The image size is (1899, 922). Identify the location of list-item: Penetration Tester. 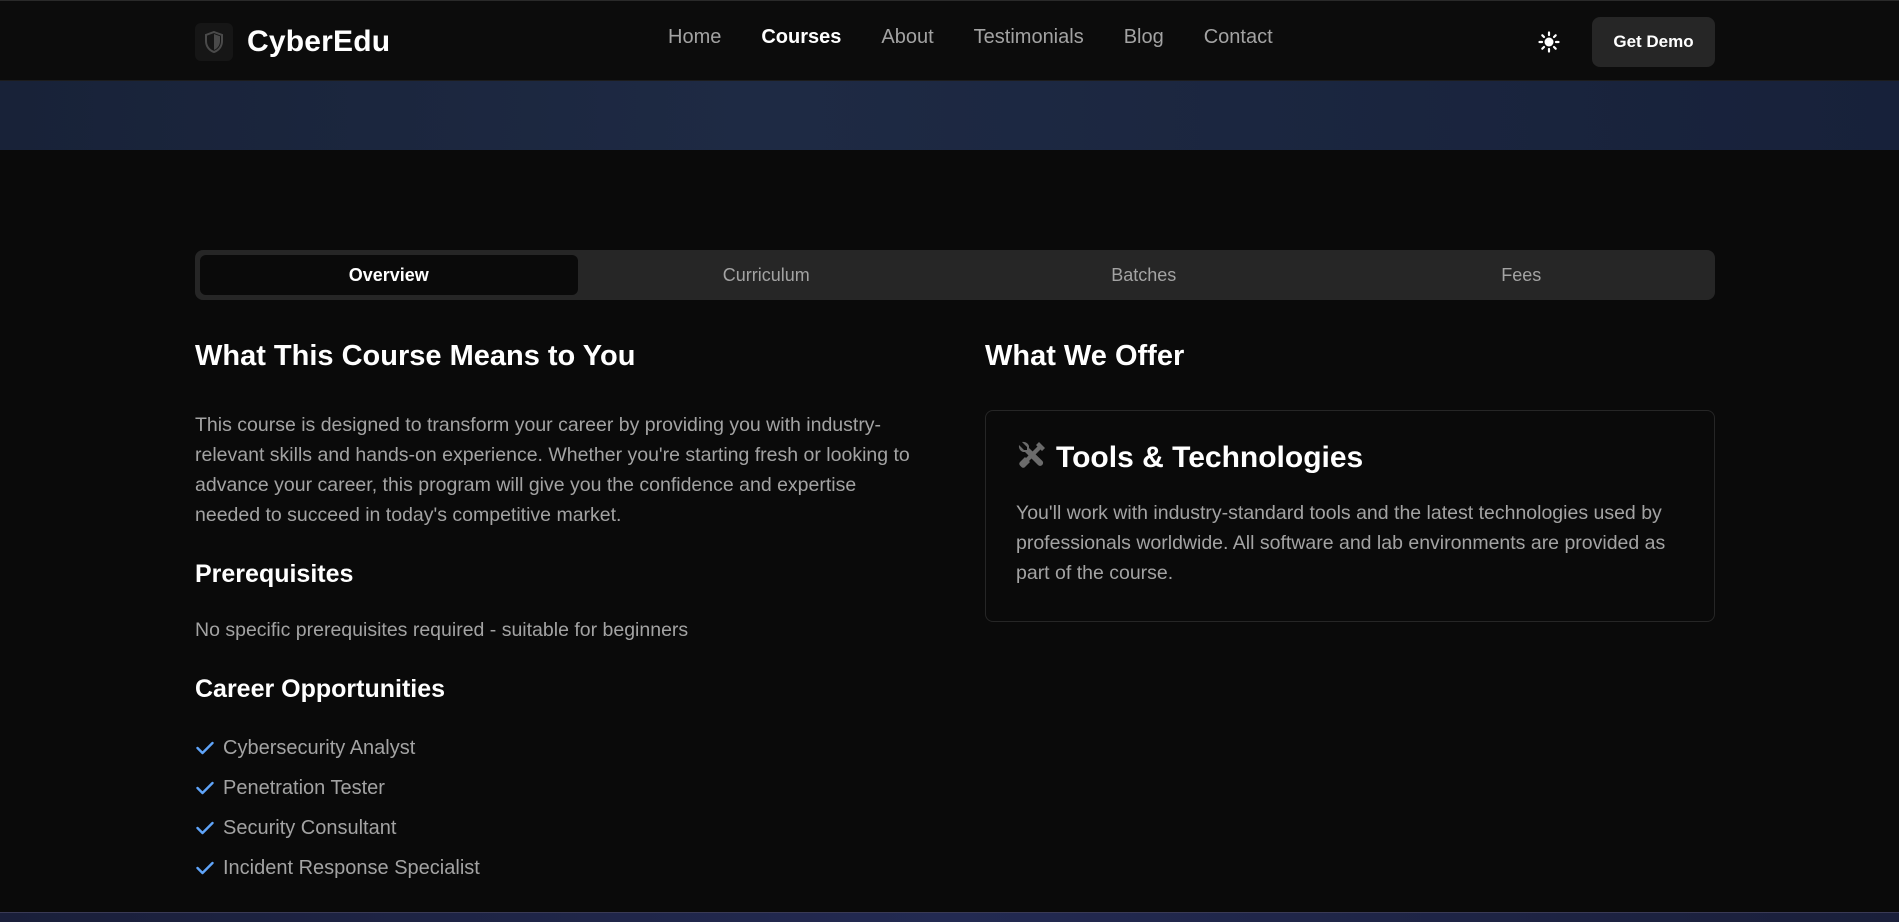
(337, 788).